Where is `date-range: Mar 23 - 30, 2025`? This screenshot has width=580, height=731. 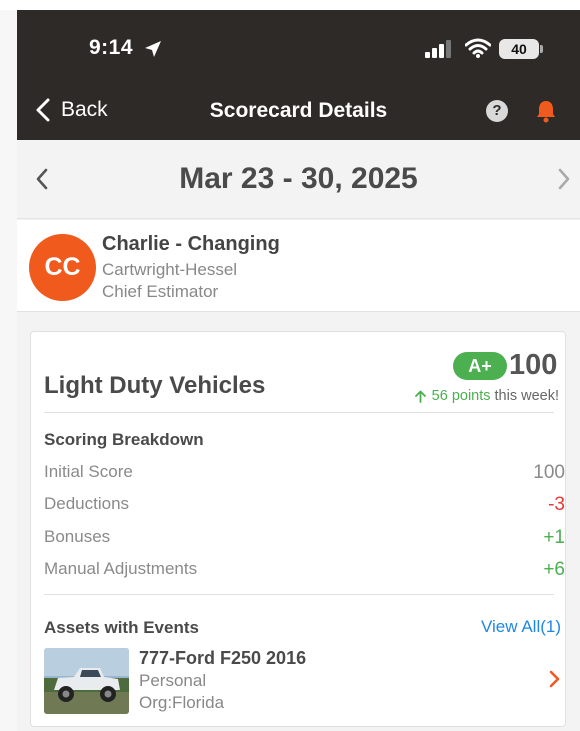
date-range: Mar 23 - 30, 2025 is located at coordinates (298, 178).